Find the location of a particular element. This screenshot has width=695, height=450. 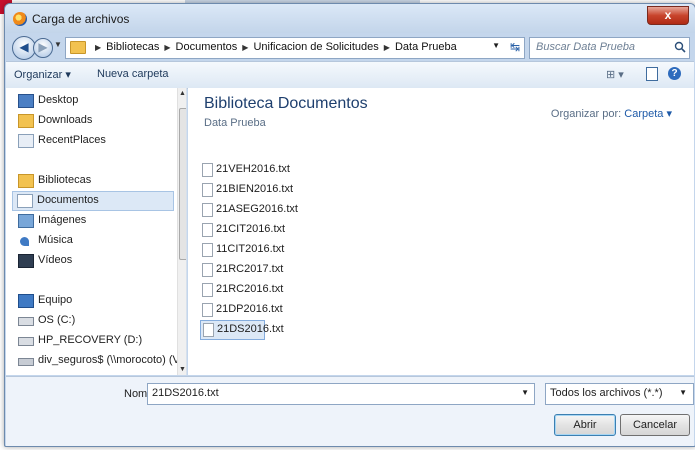

search-input: Buscar Data Prueba is located at coordinates (609, 48).